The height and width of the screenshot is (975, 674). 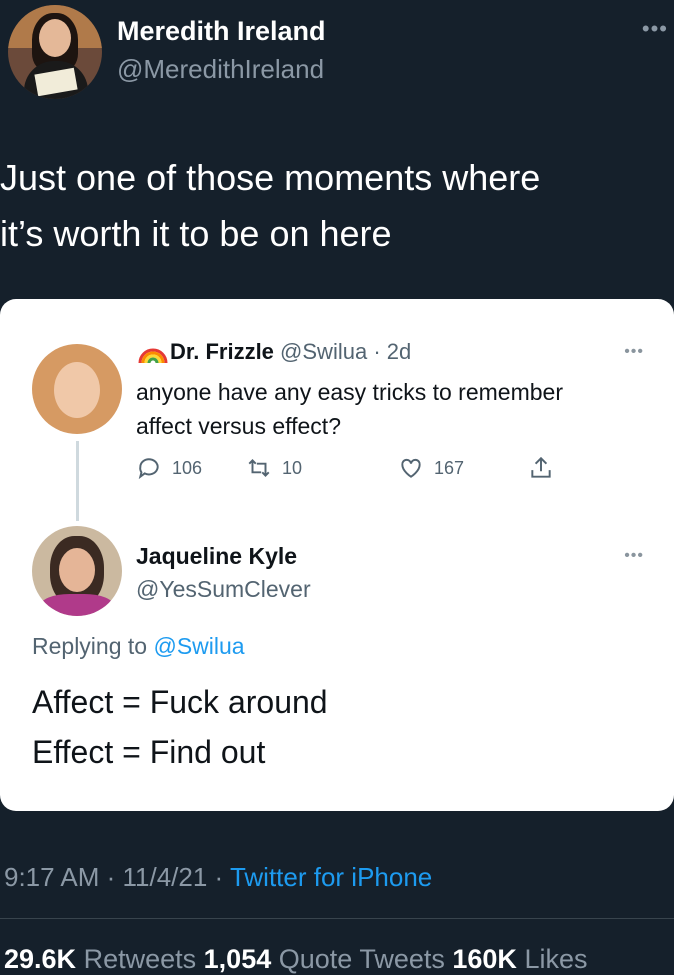 I want to click on share-icon, so click(x=541, y=467).